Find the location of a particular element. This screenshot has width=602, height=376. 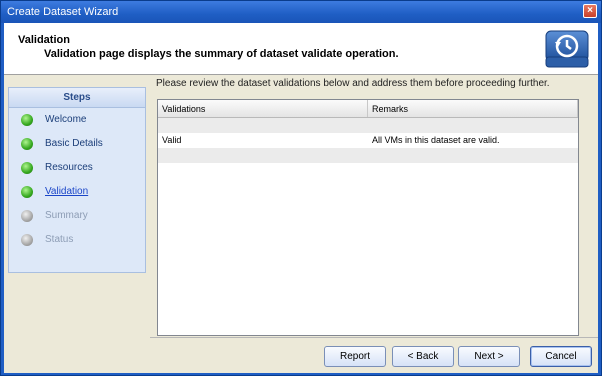

step-resources: Resources is located at coordinates (77, 168).